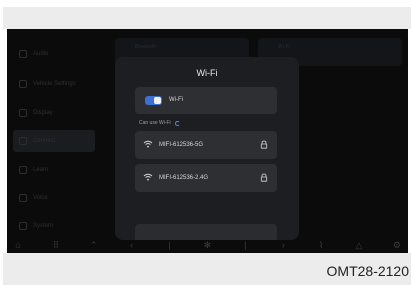 This screenshot has height=285, width=414. What do you see at coordinates (132, 245) in the screenshot?
I see `fan-left-icon: ‹` at bounding box center [132, 245].